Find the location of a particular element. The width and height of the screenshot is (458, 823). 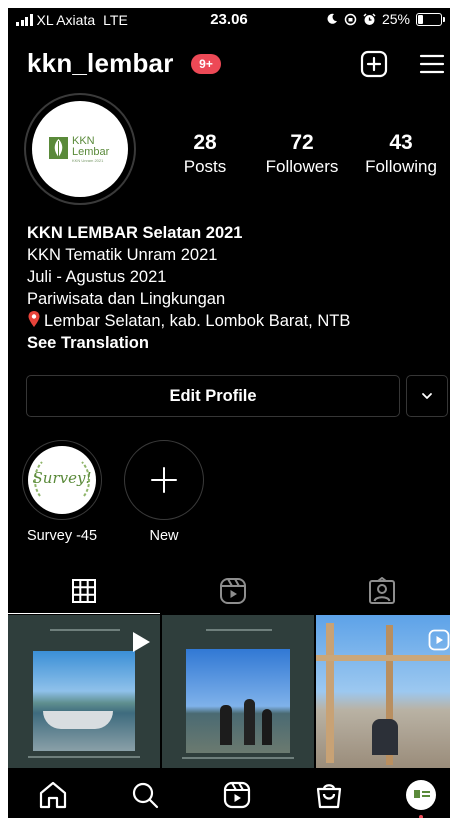

profile-header: kkn_lembar 9+ is located at coordinates (229, 64).